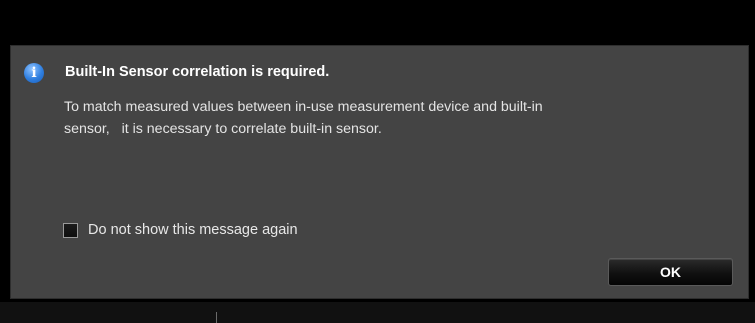 This screenshot has width=755, height=323. What do you see at coordinates (197, 72) in the screenshot?
I see `dialog-title: Built-In Sensor correlation is required.` at bounding box center [197, 72].